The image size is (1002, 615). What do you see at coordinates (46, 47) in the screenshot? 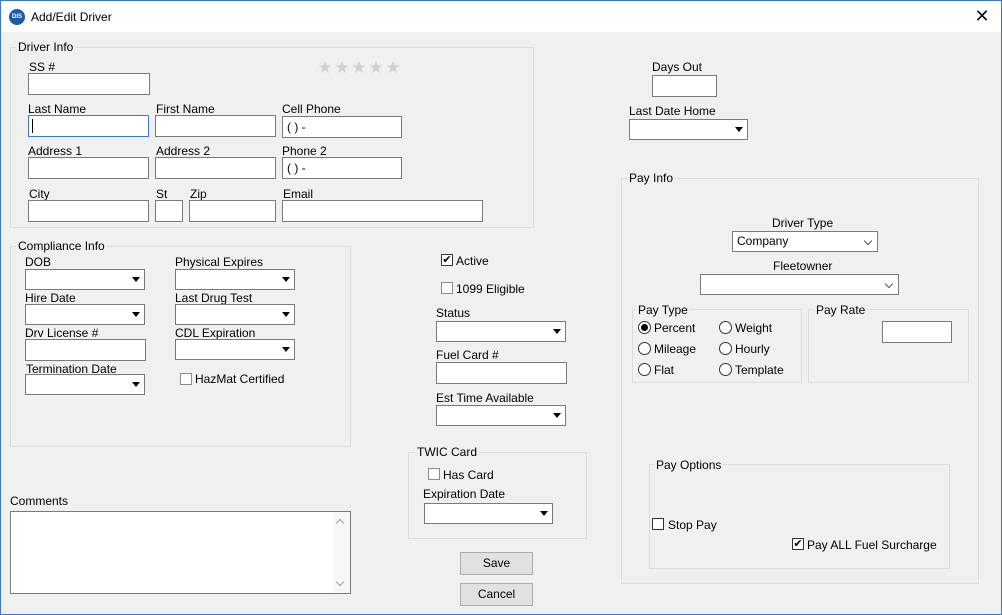
I see `driver-info-title: Driver Info` at bounding box center [46, 47].